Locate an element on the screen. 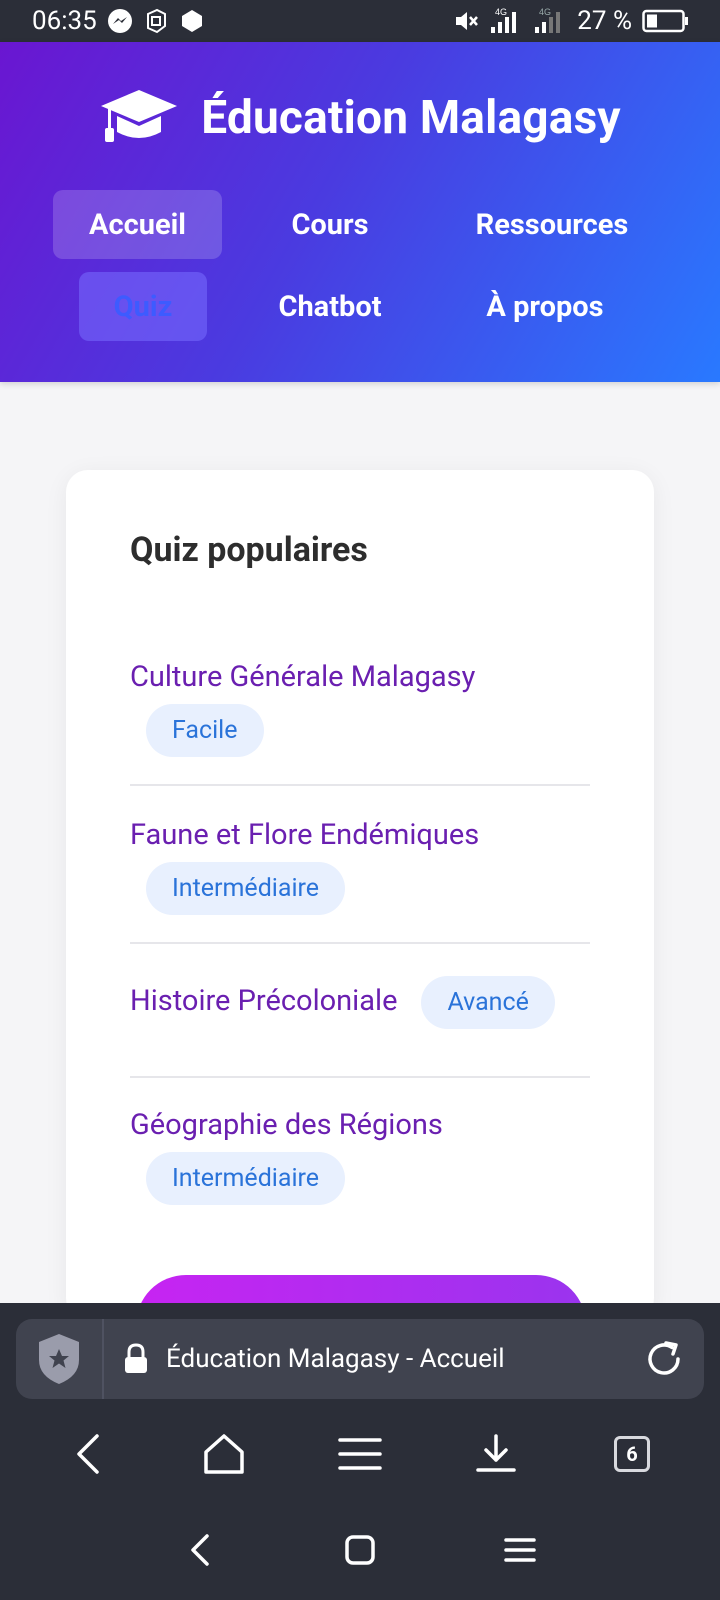 This screenshot has height=1600, width=720. system-home-icon is located at coordinates (360, 1550).